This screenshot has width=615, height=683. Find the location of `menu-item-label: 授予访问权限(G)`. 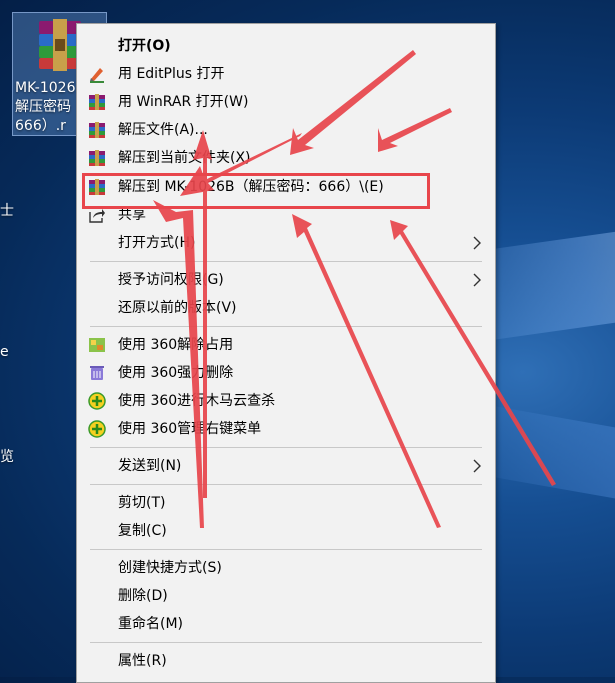

menu-item-label: 授予访问权限(G) is located at coordinates (171, 280).